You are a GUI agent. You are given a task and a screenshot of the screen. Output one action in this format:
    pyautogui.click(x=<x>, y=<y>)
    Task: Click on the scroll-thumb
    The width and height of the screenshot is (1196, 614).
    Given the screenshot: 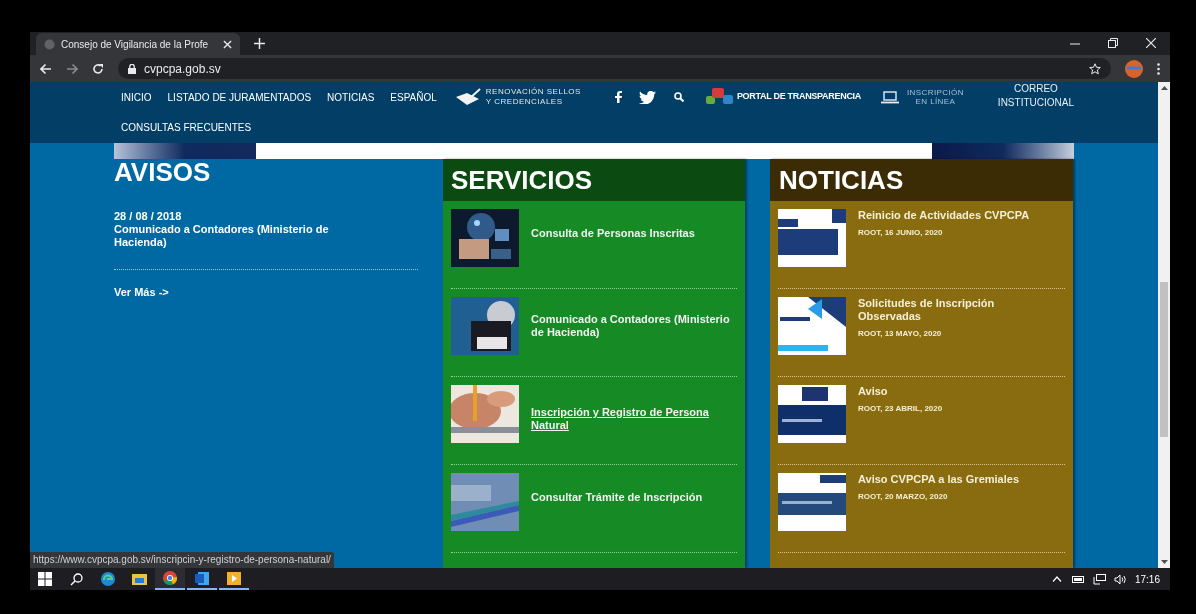 What is the action you would take?
    pyautogui.click(x=1164, y=359)
    